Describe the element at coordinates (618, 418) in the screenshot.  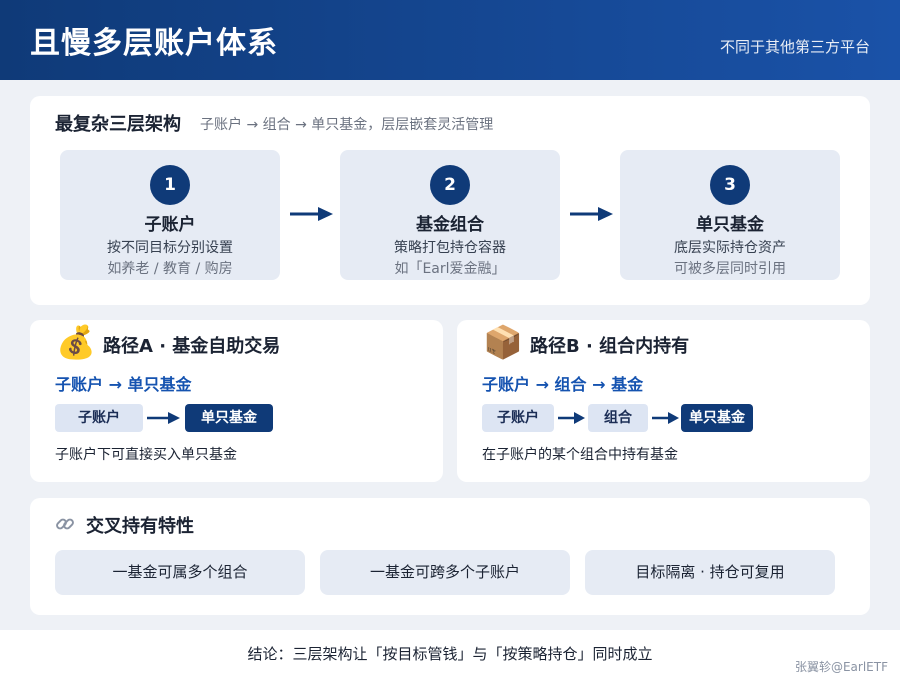
I see `step-portfolio: 组合` at that location.